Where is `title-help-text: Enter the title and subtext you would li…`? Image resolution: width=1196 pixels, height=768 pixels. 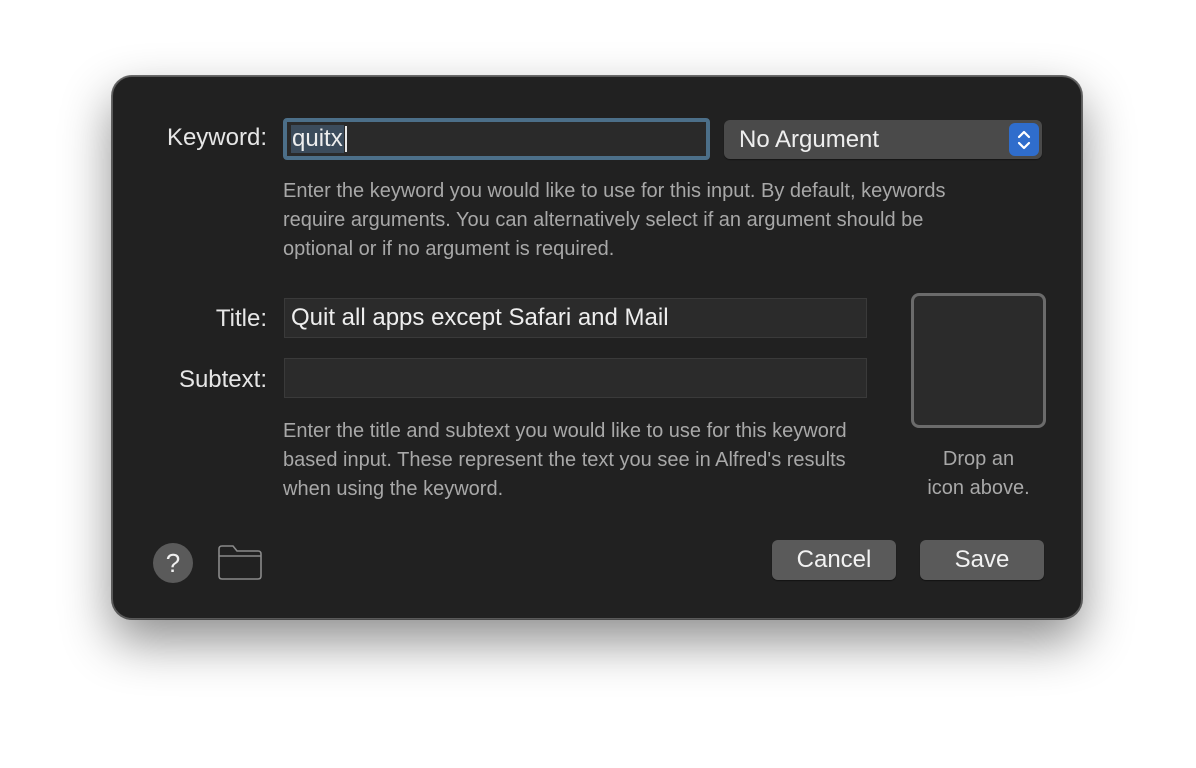
title-help-text: Enter the title and subtext you would li… is located at coordinates (565, 460).